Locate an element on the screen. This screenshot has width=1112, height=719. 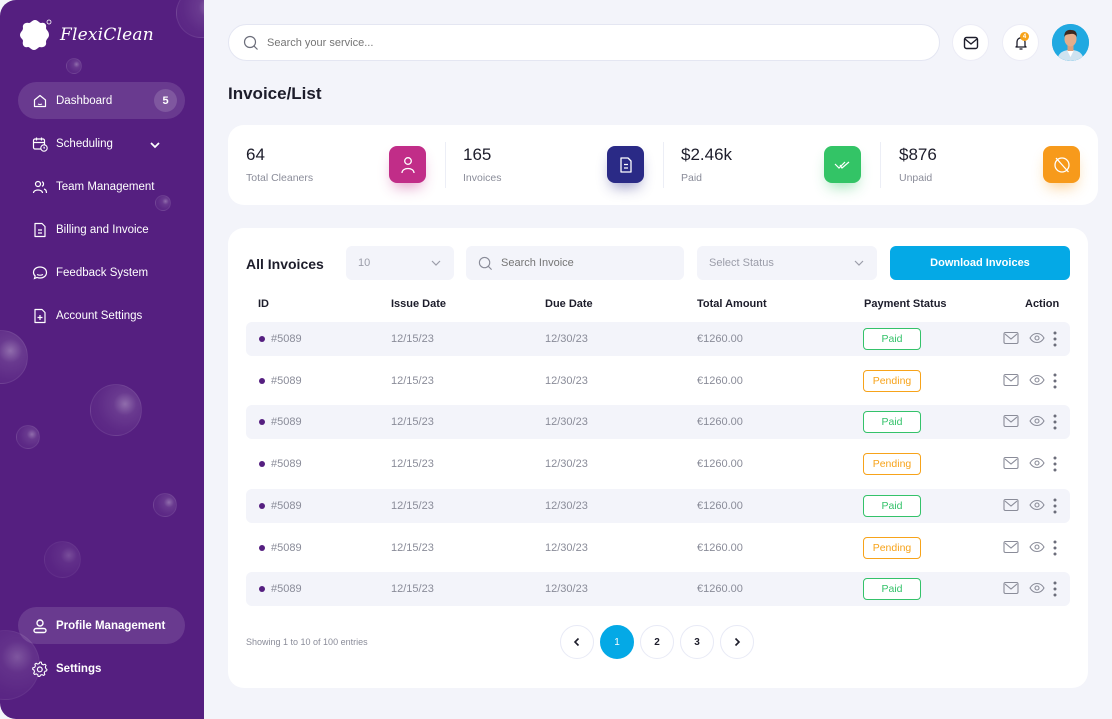
sidebar-item-label: Profile Management is located at coordinates (111, 625).